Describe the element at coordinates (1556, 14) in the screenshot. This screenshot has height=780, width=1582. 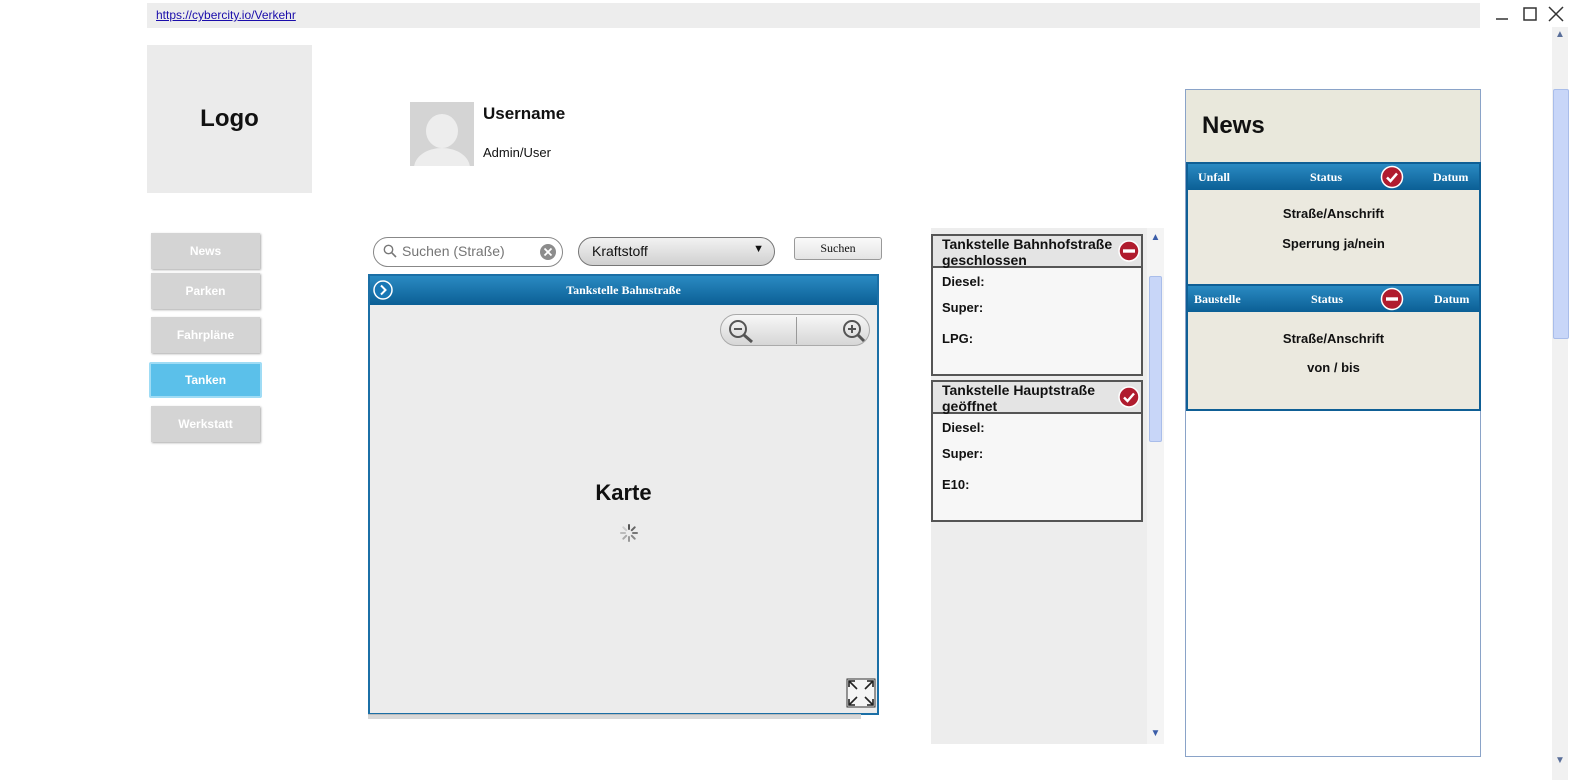
I see `close-icon` at that location.